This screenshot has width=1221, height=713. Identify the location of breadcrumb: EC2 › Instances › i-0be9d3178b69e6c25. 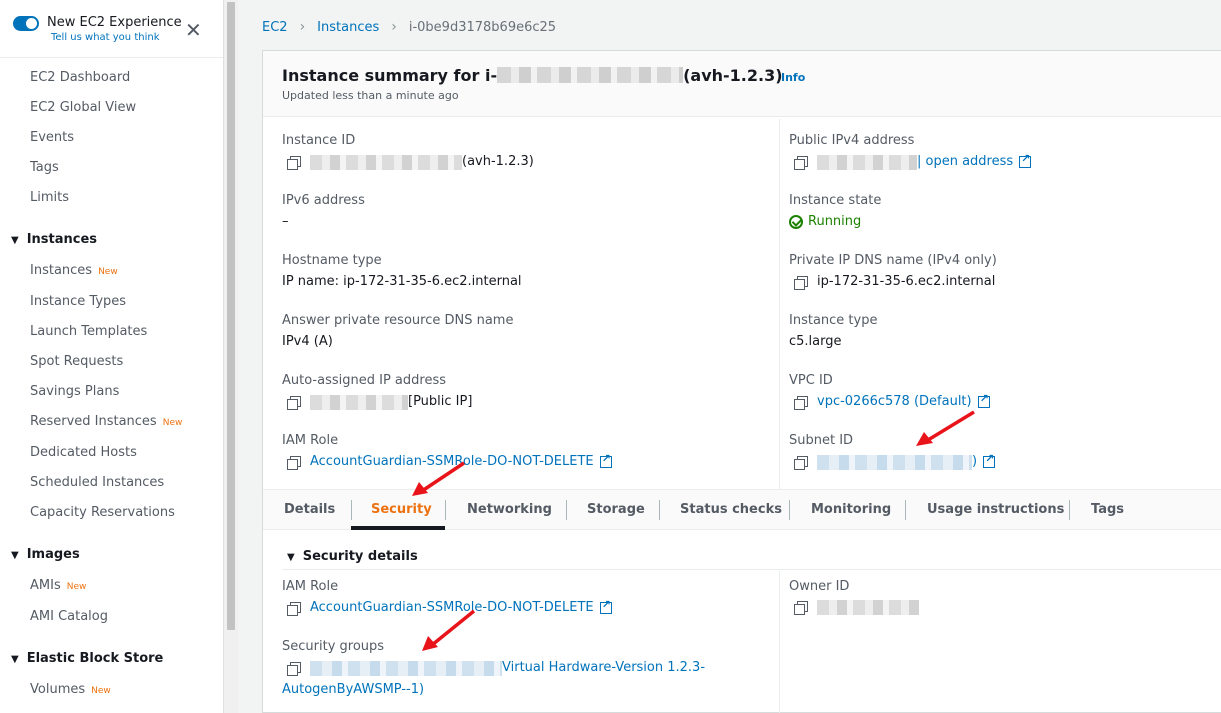
(409, 27).